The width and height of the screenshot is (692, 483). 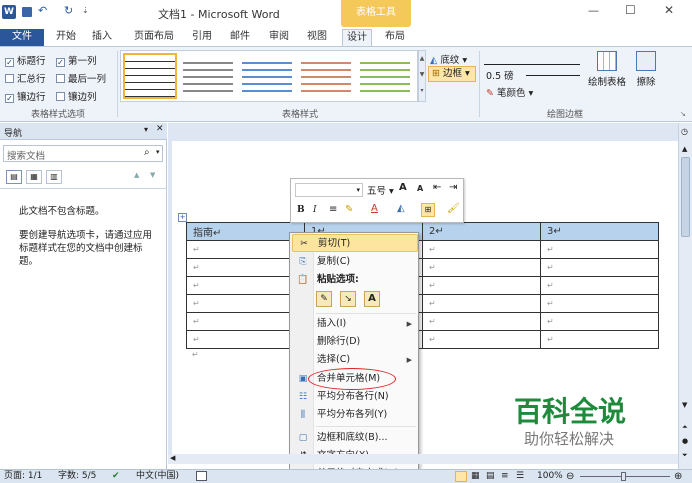 I want to click on checkbox-banded-columns: 镶边列, so click(x=76, y=96).